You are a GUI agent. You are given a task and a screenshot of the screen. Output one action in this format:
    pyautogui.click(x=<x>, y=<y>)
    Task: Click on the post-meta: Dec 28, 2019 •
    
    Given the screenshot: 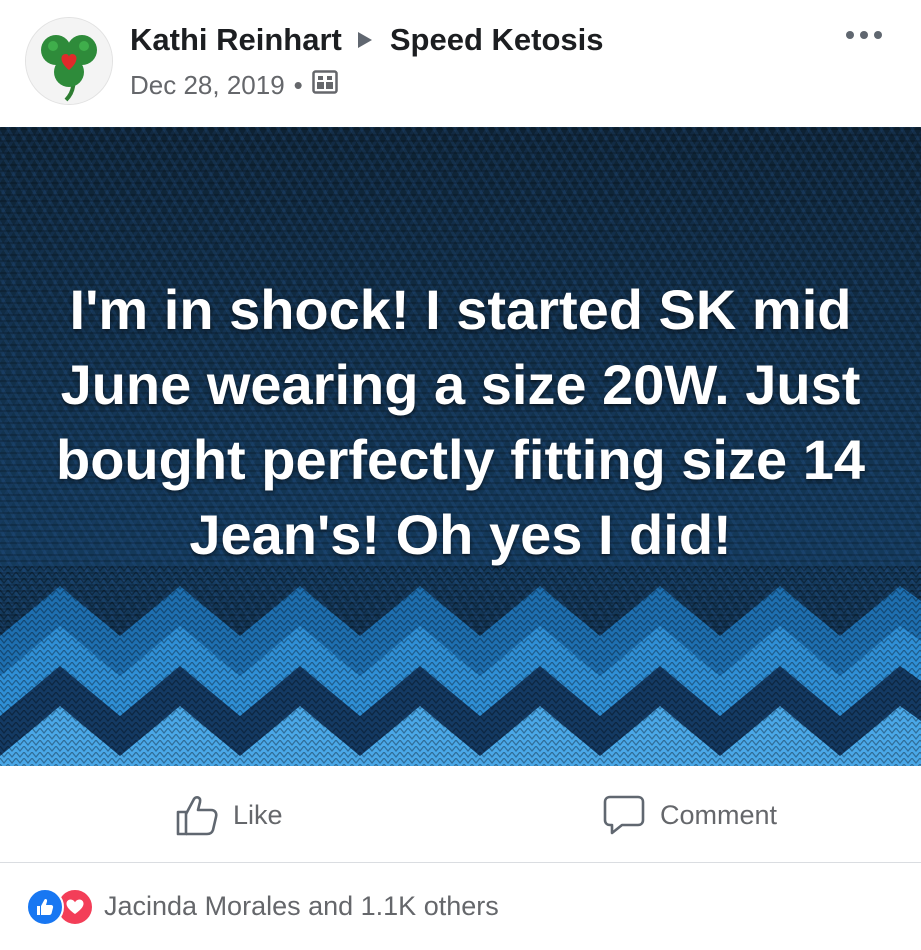 What is the action you would take?
    pyautogui.click(x=234, y=85)
    